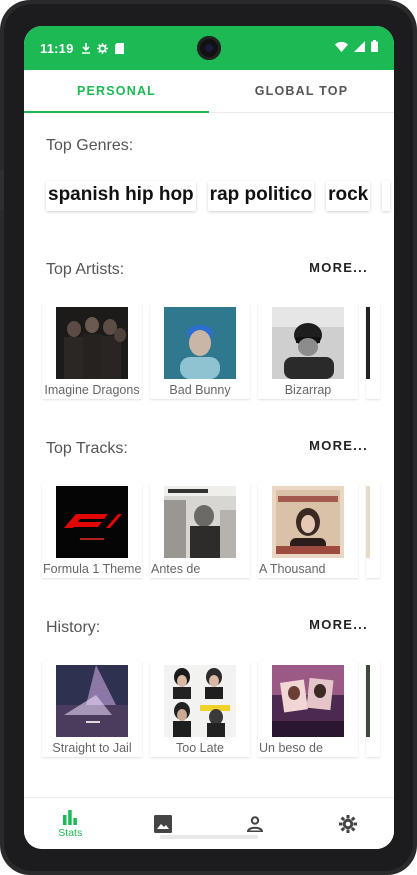 The height and width of the screenshot is (875, 417). I want to click on image-icon, so click(162, 823).